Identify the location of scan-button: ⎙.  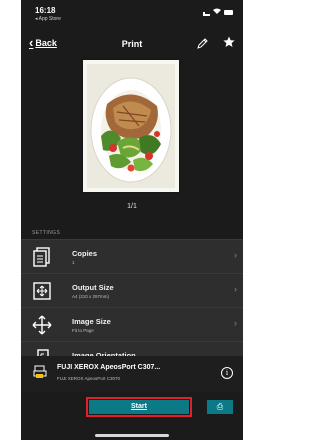
(220, 407).